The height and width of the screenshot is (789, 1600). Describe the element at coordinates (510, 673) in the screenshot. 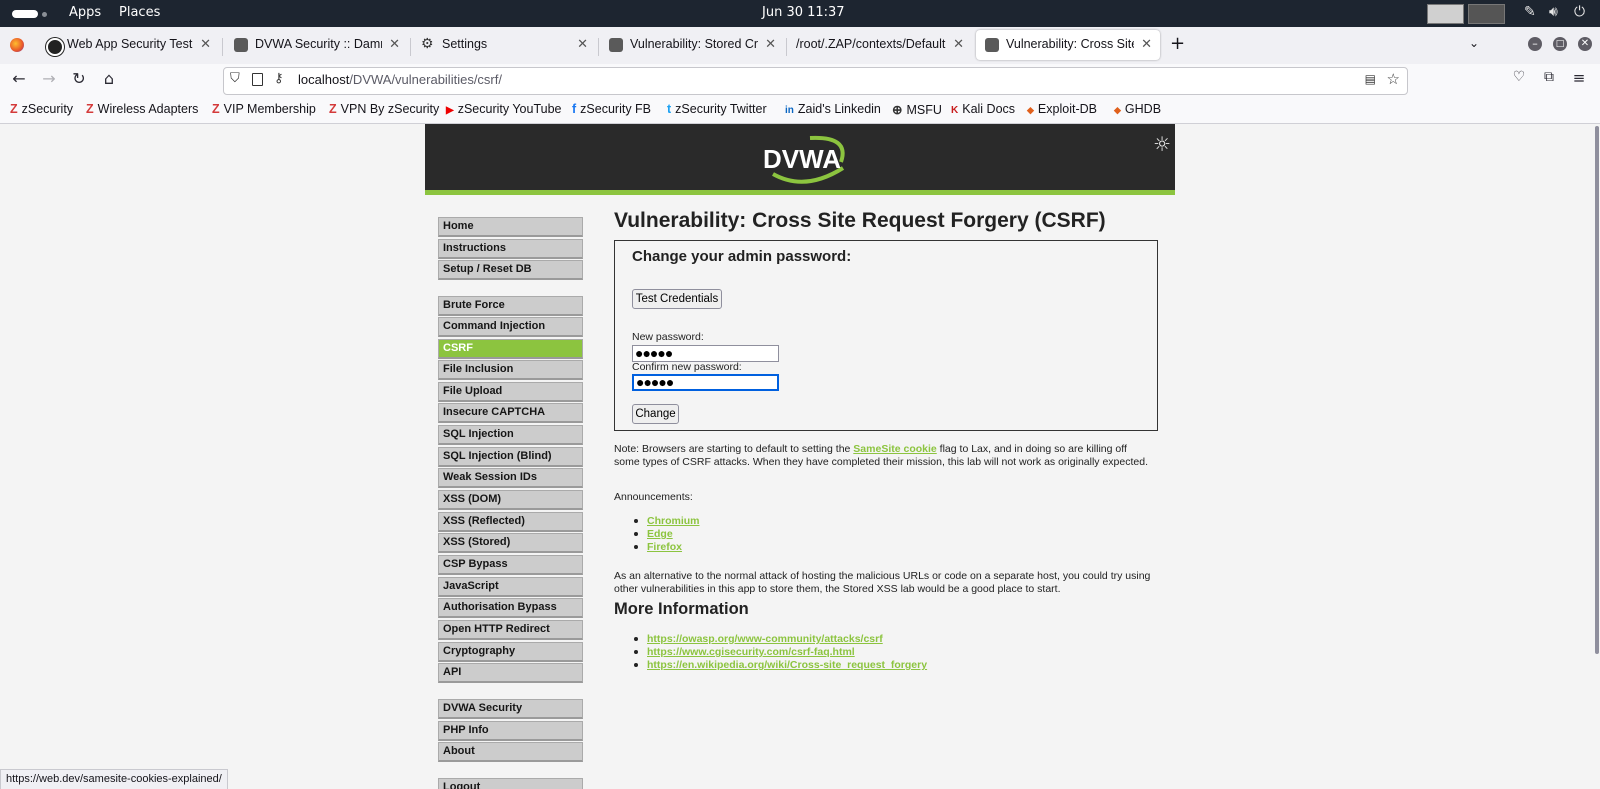

I see `menu-api: API` at that location.